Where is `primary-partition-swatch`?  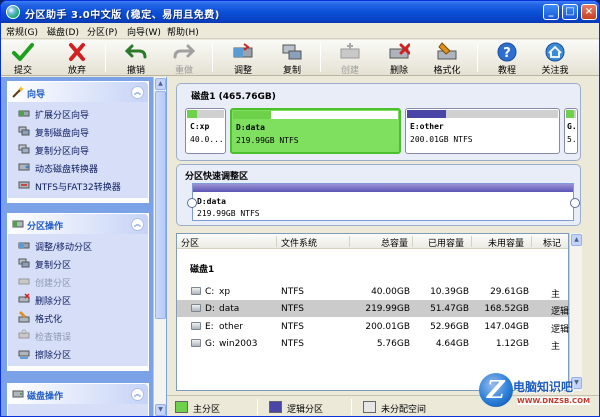
primary-partition-swatch is located at coordinates (181, 407).